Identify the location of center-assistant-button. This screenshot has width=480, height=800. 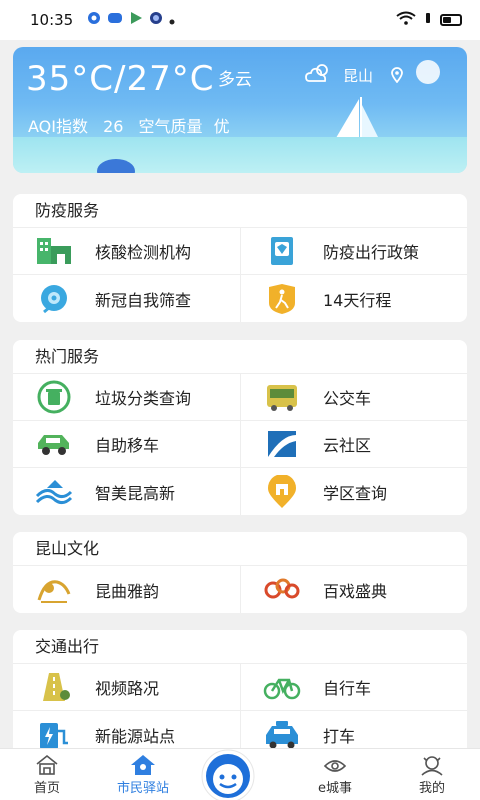
(228, 773).